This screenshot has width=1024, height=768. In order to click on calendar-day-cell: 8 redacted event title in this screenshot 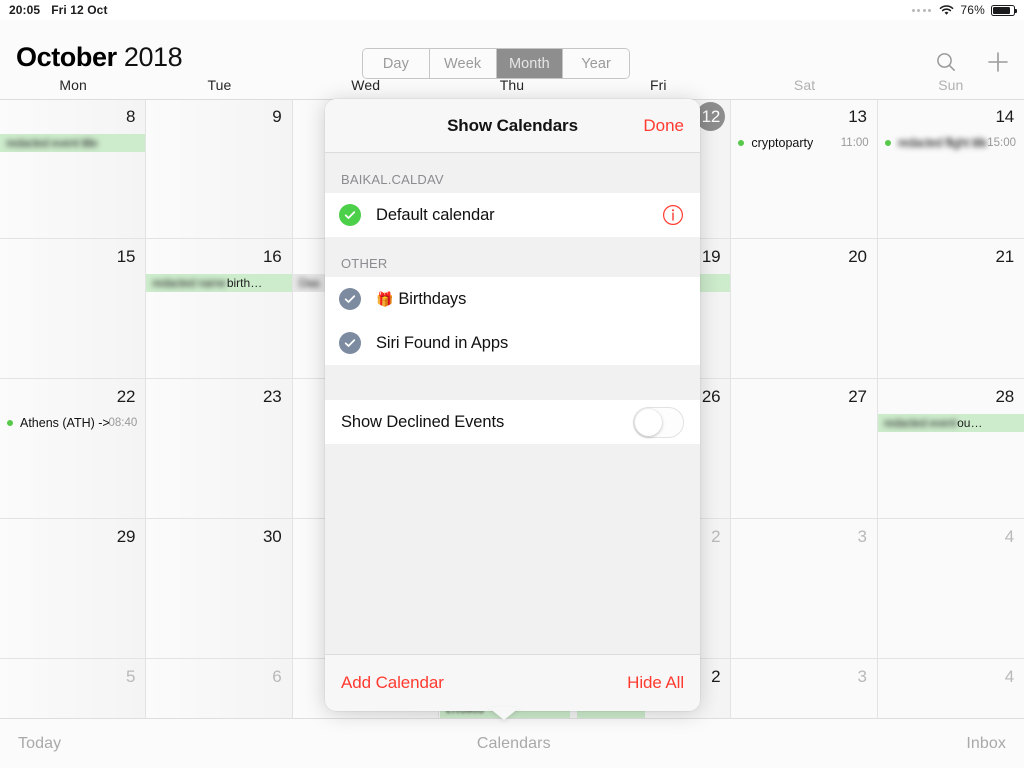, I will do `click(73, 169)`.